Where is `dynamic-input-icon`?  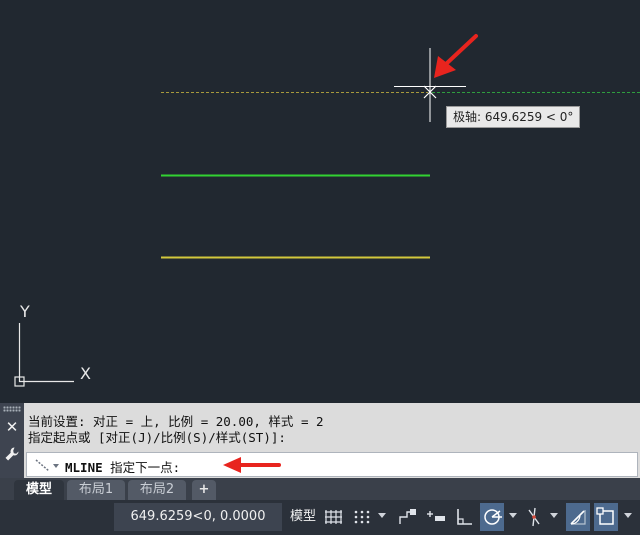
dynamic-input-icon is located at coordinates (436, 517).